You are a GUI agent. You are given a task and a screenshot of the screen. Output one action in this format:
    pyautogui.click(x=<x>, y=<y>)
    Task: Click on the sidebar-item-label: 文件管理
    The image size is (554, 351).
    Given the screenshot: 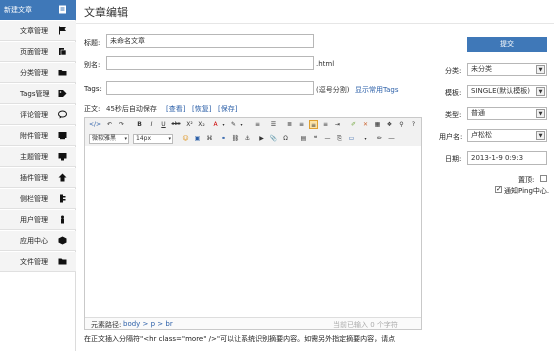 What is the action you would take?
    pyautogui.click(x=34, y=262)
    